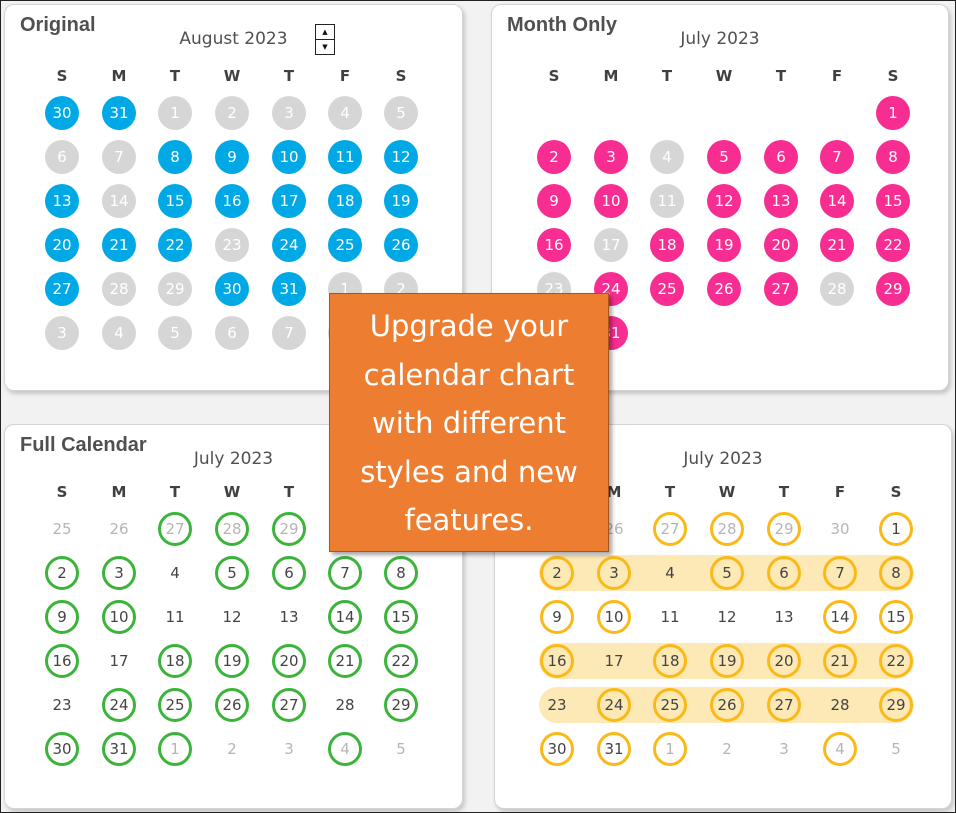 The height and width of the screenshot is (813, 956). What do you see at coordinates (232, 705) in the screenshot?
I see `calendar-day: 26` at bounding box center [232, 705].